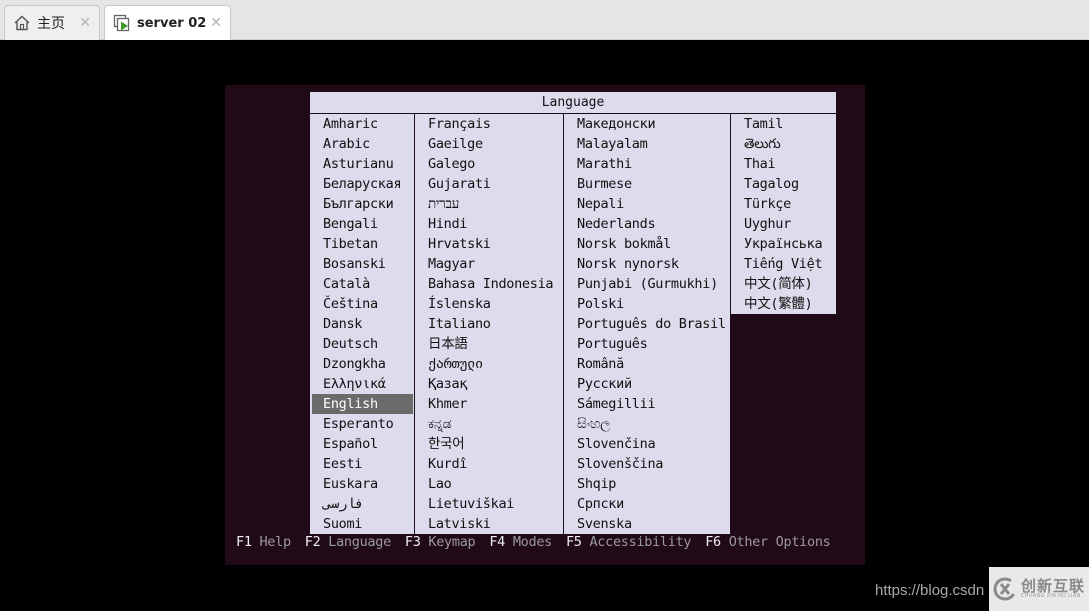 This screenshot has height=611, width=1089. What do you see at coordinates (362, 204) in the screenshot?
I see `language-option: Български` at bounding box center [362, 204].